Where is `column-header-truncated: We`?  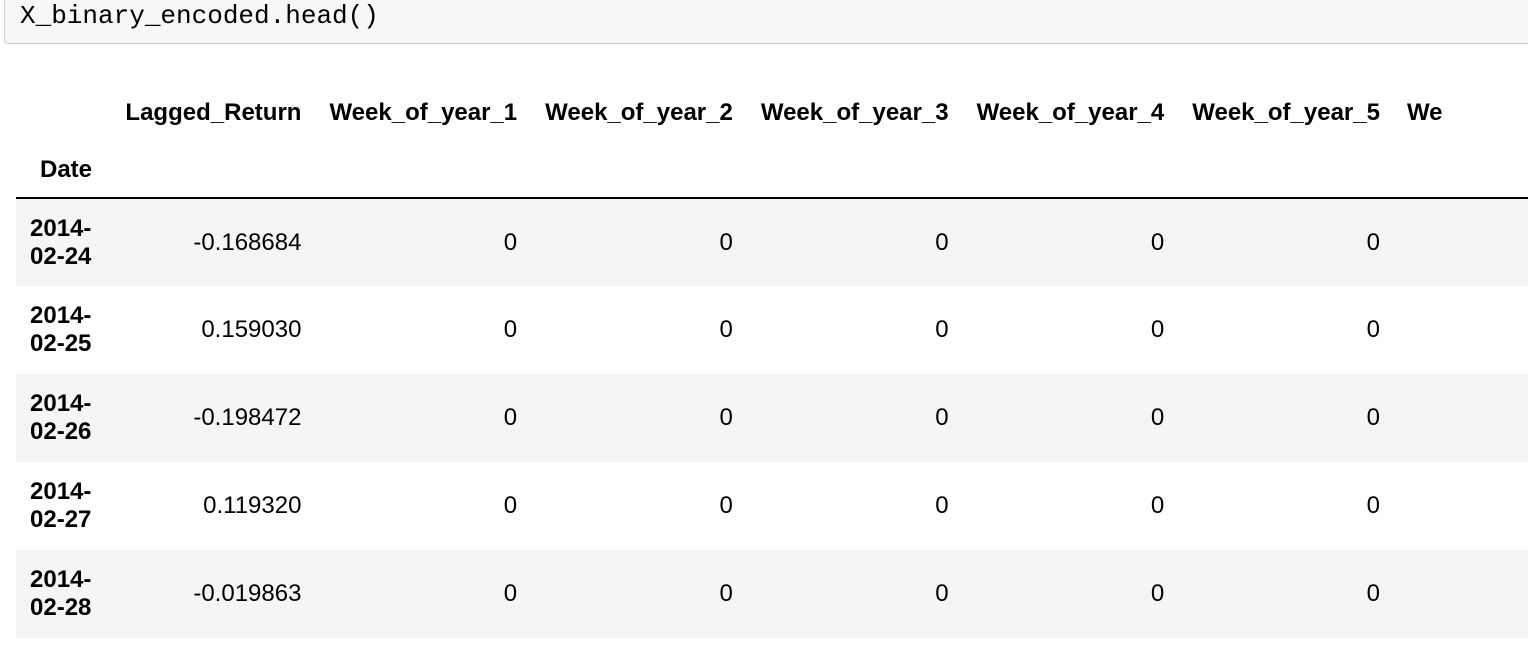
column-header-truncated: We is located at coordinates (1424, 112).